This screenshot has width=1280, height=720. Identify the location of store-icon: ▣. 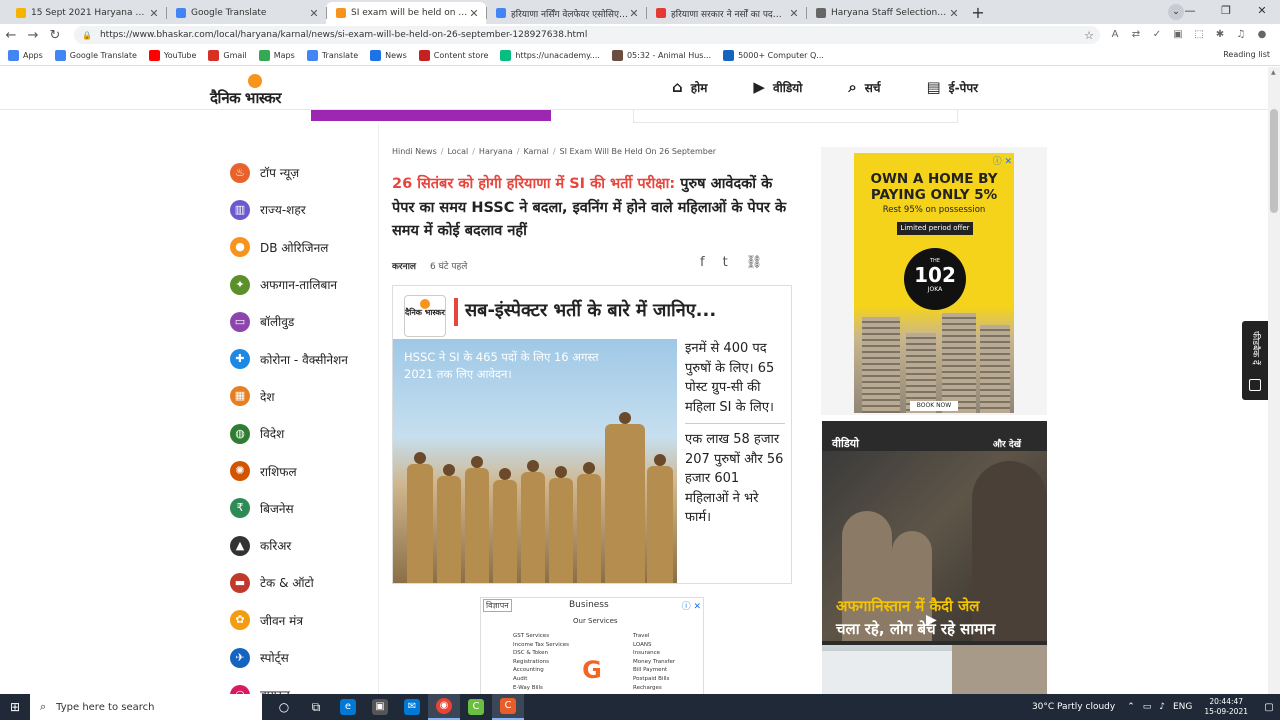
(380, 707).